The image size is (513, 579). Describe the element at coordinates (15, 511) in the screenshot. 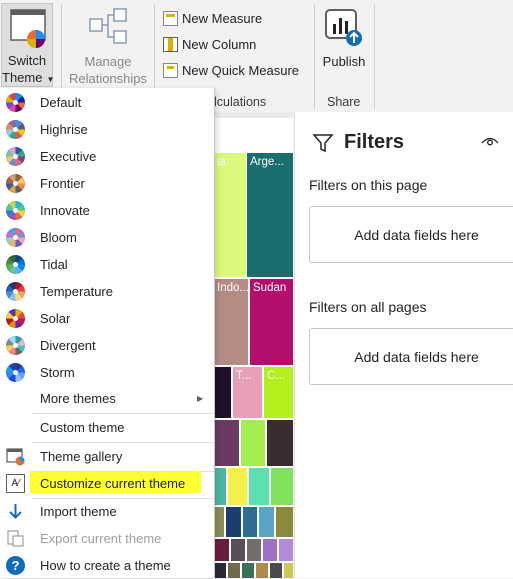

I see `arrow-down-icon` at that location.